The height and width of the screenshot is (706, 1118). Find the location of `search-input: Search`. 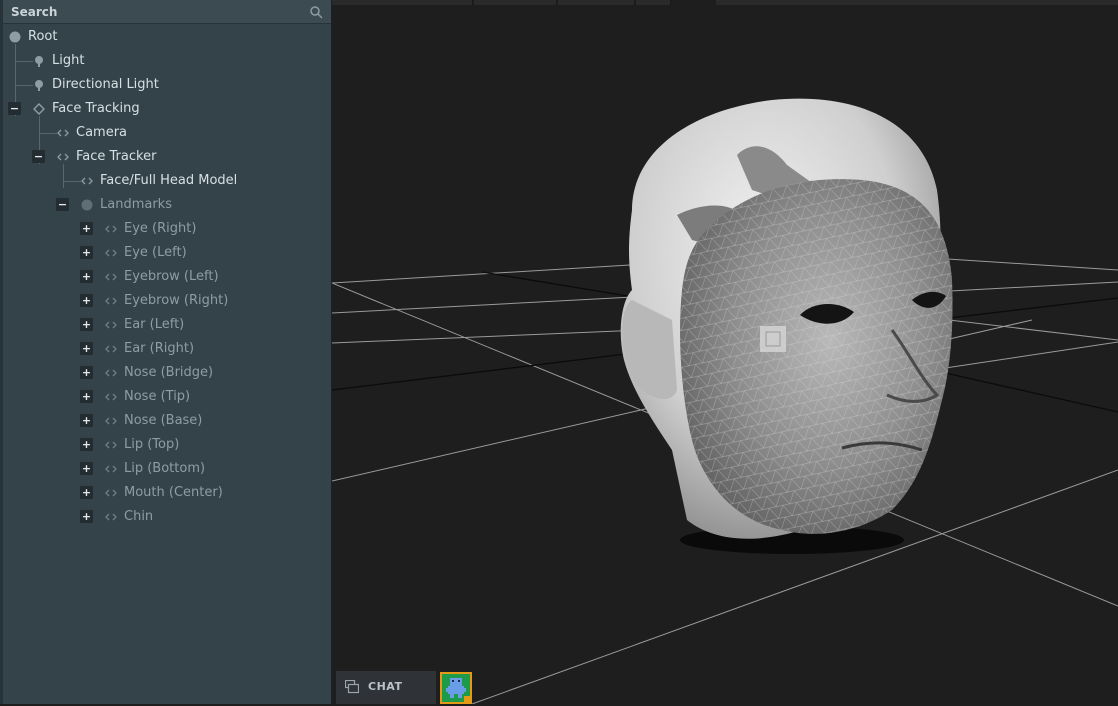

search-input: Search is located at coordinates (167, 12).